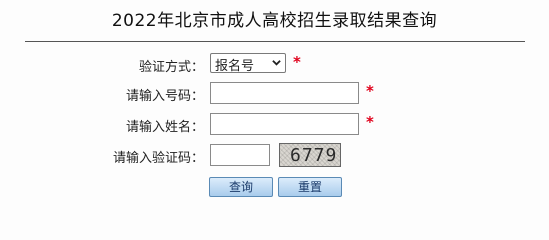 This screenshot has height=240, width=549. I want to click on chevron-down-icon, so click(276, 63).